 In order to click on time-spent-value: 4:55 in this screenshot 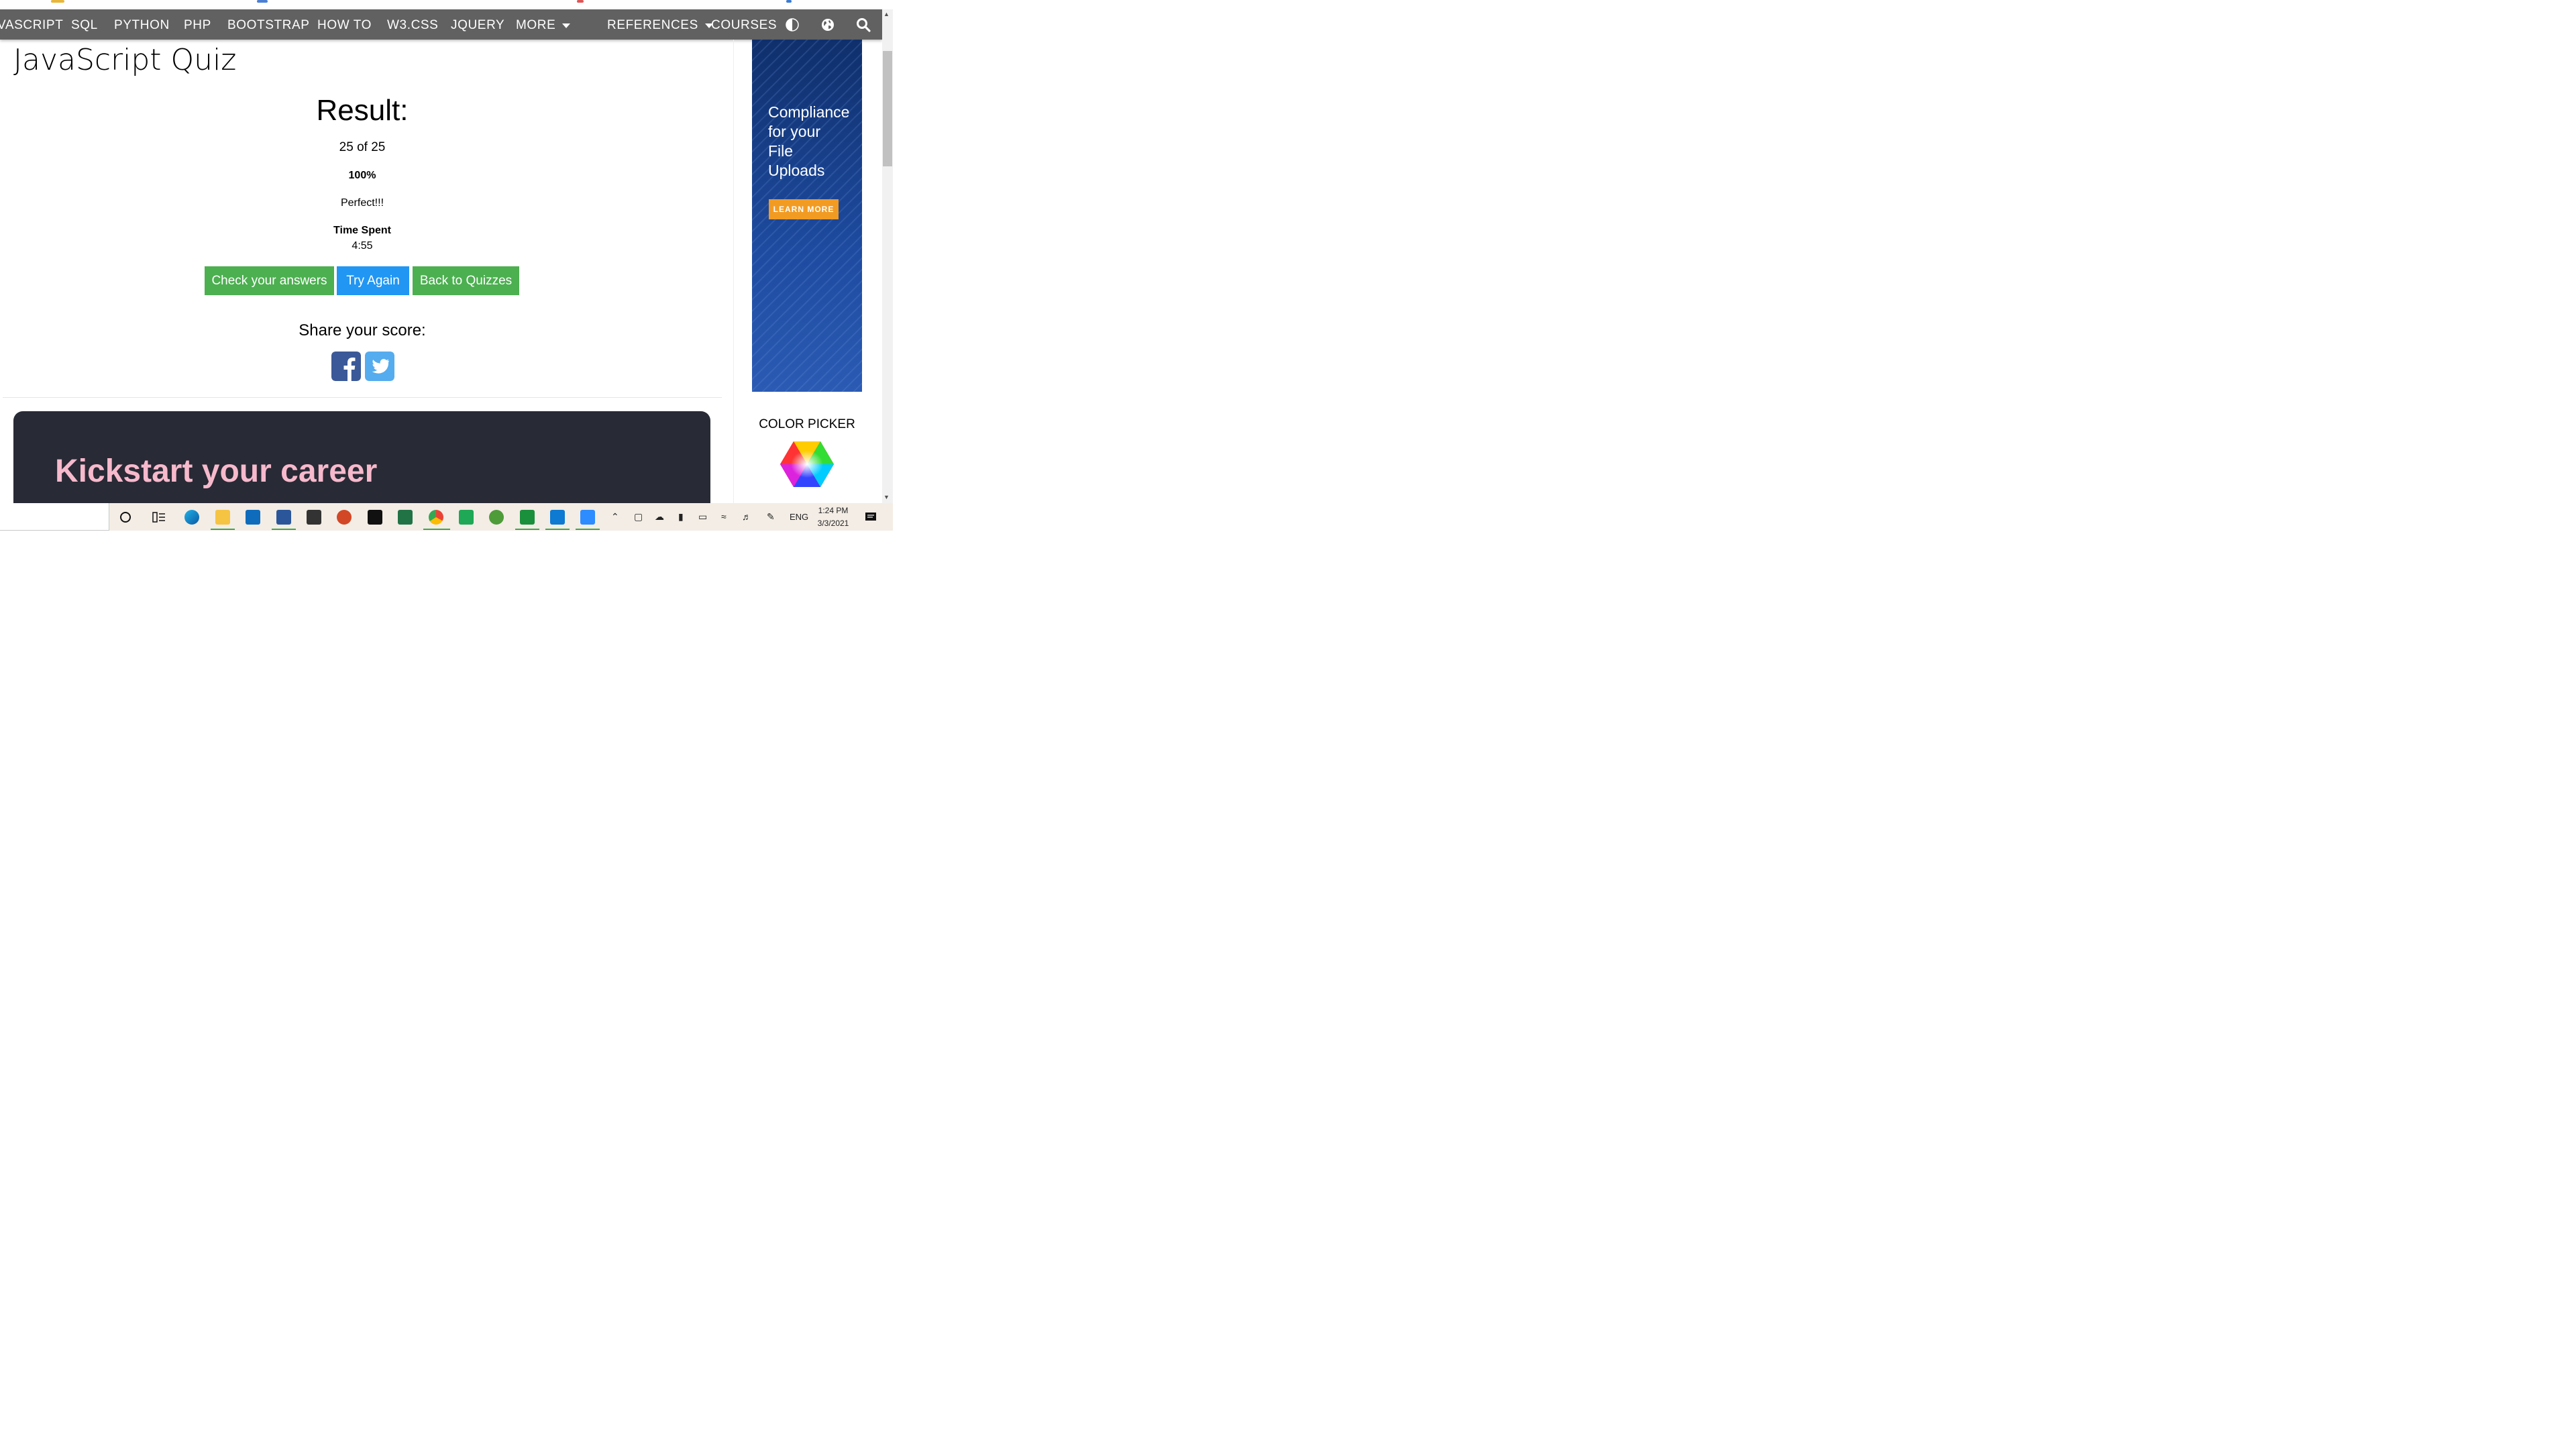, I will do `click(362, 246)`.